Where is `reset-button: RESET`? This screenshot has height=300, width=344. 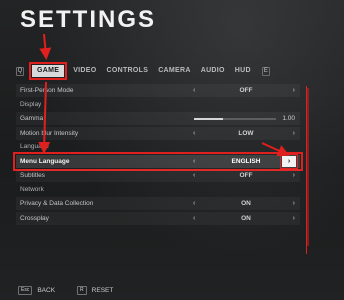 reset-button: RESET is located at coordinates (103, 290).